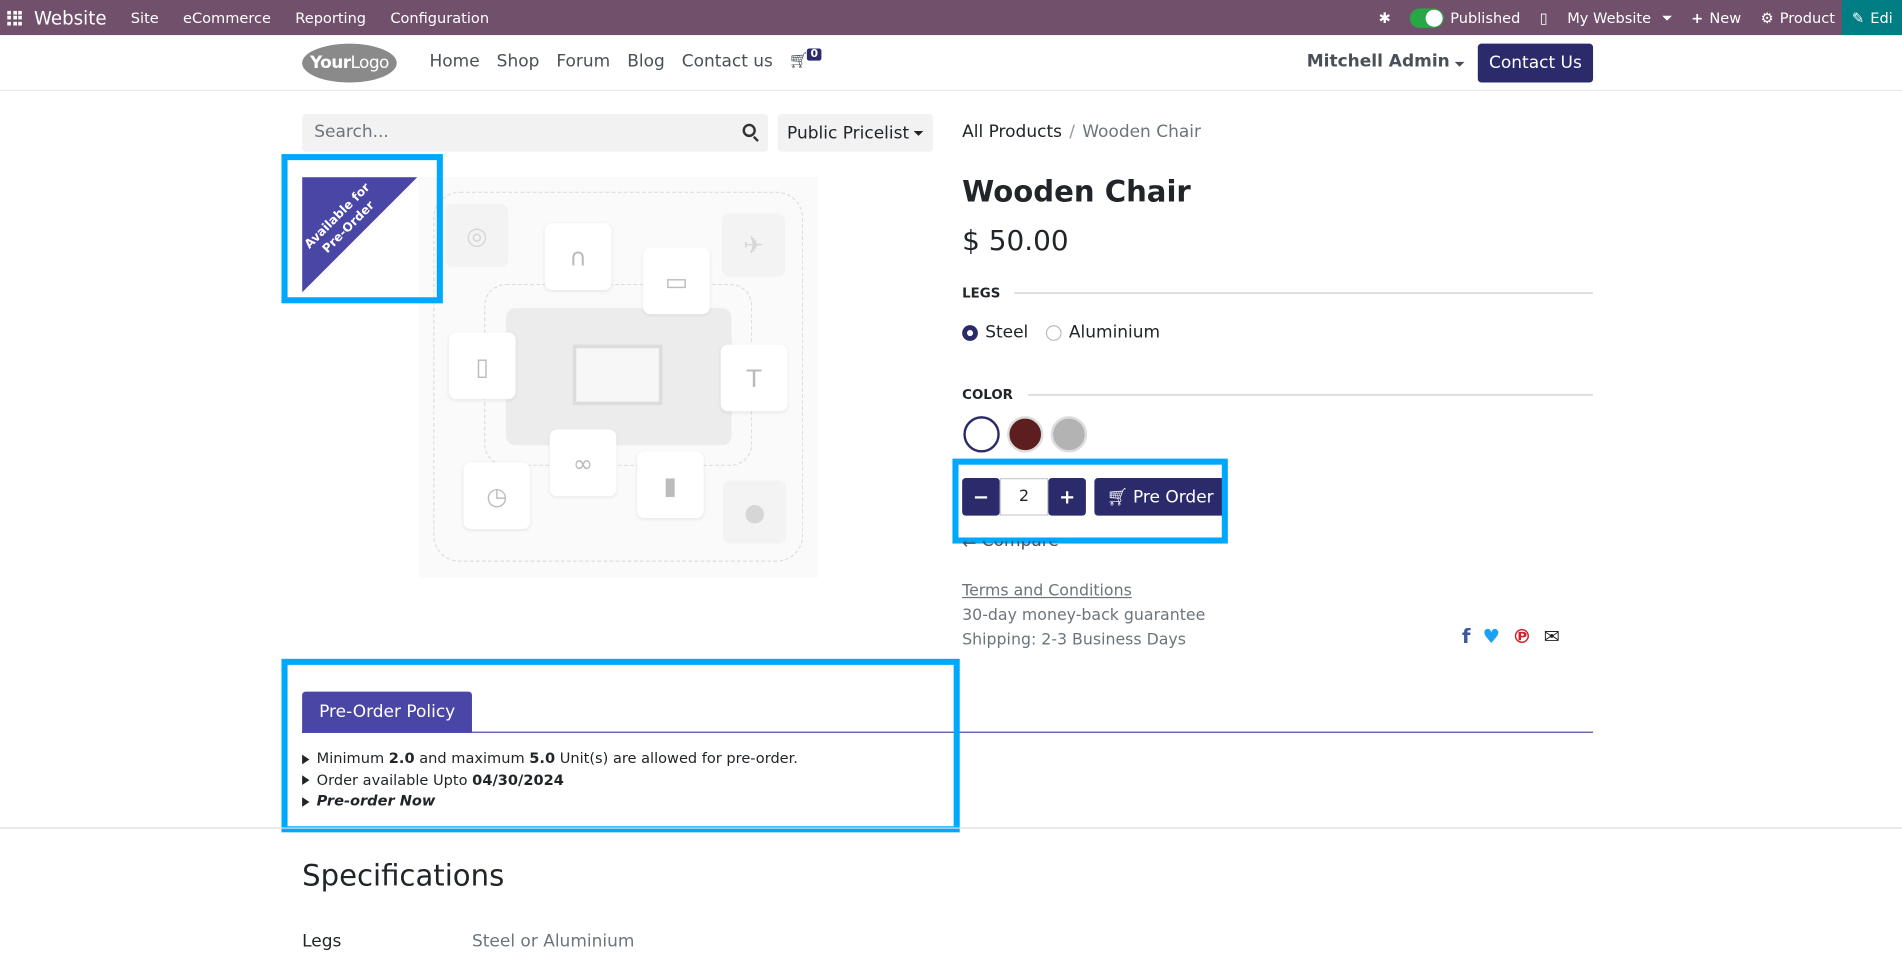 The width and height of the screenshot is (1902, 960). Describe the element at coordinates (755, 512) in the screenshot. I see `ball-icon: ●` at that location.